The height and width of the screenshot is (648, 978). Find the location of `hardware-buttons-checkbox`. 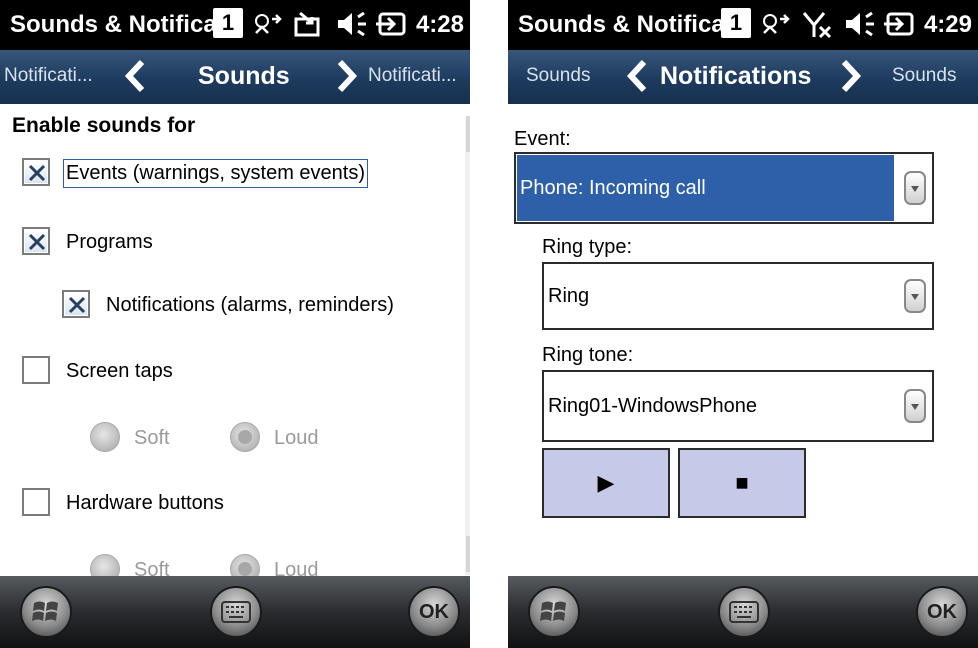

hardware-buttons-checkbox is located at coordinates (36, 502).